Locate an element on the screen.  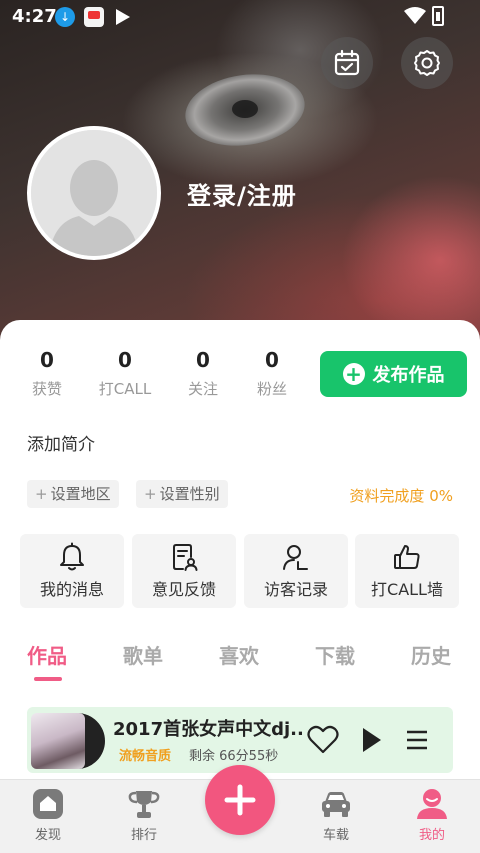
visitor-records-label: 访客记录 is located at coordinates (295, 589).